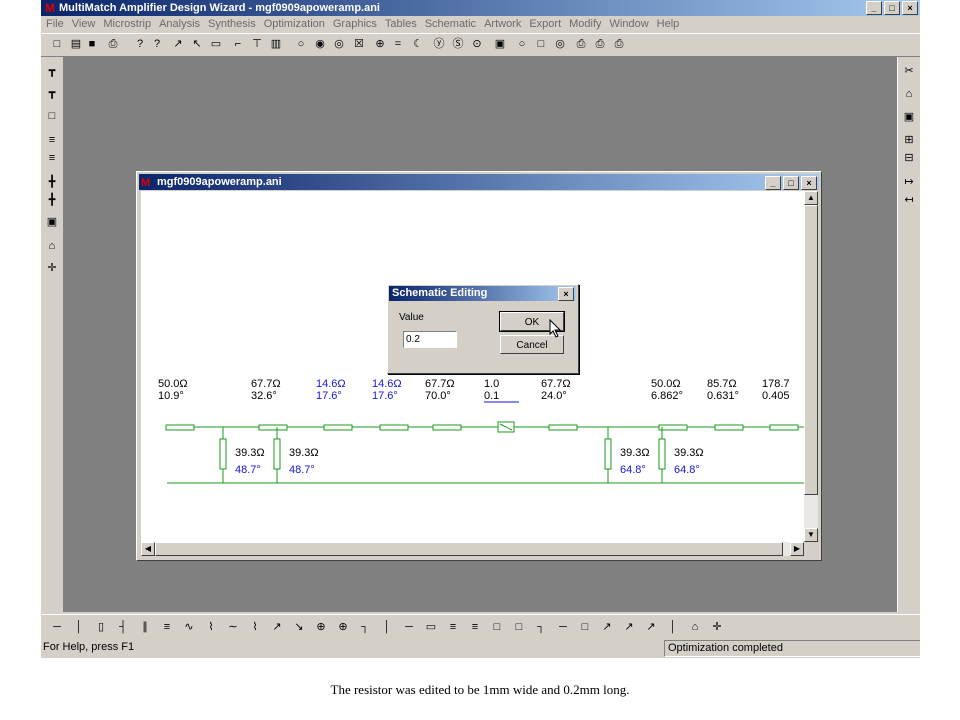  What do you see at coordinates (299, 627) in the screenshot?
I see `bottom-tool-11-icon: ↘` at bounding box center [299, 627].